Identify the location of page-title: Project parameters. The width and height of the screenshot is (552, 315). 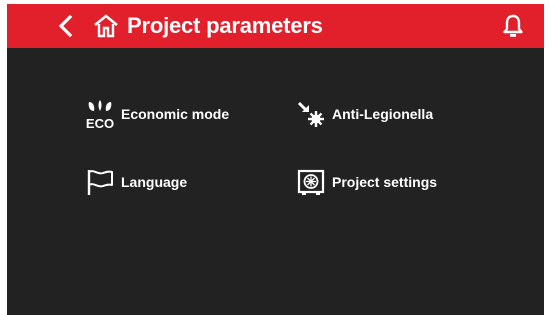
(225, 25).